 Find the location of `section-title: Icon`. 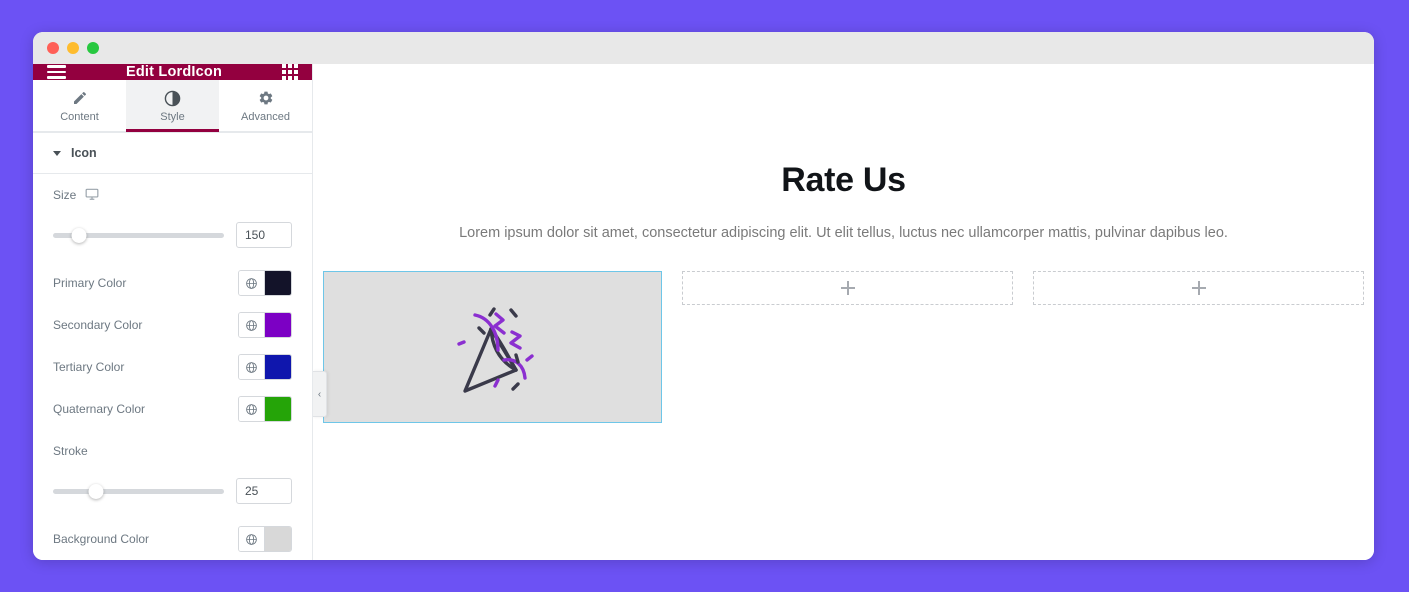

section-title: Icon is located at coordinates (84, 153).